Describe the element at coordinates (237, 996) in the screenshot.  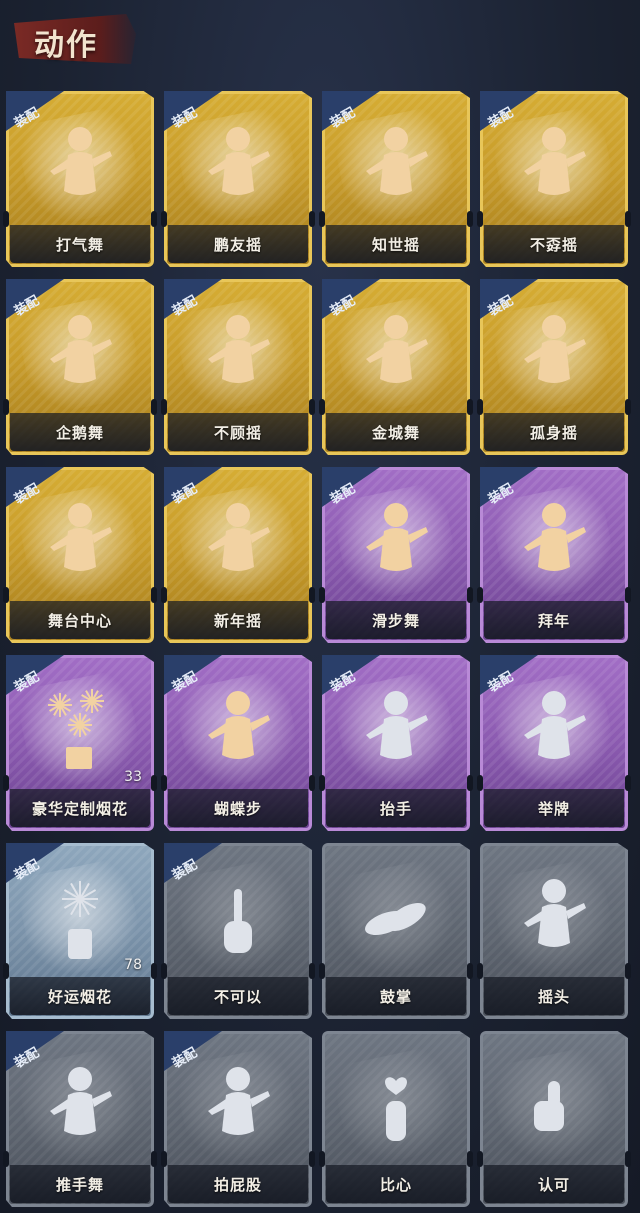
I see `action-name: 不可以` at that location.